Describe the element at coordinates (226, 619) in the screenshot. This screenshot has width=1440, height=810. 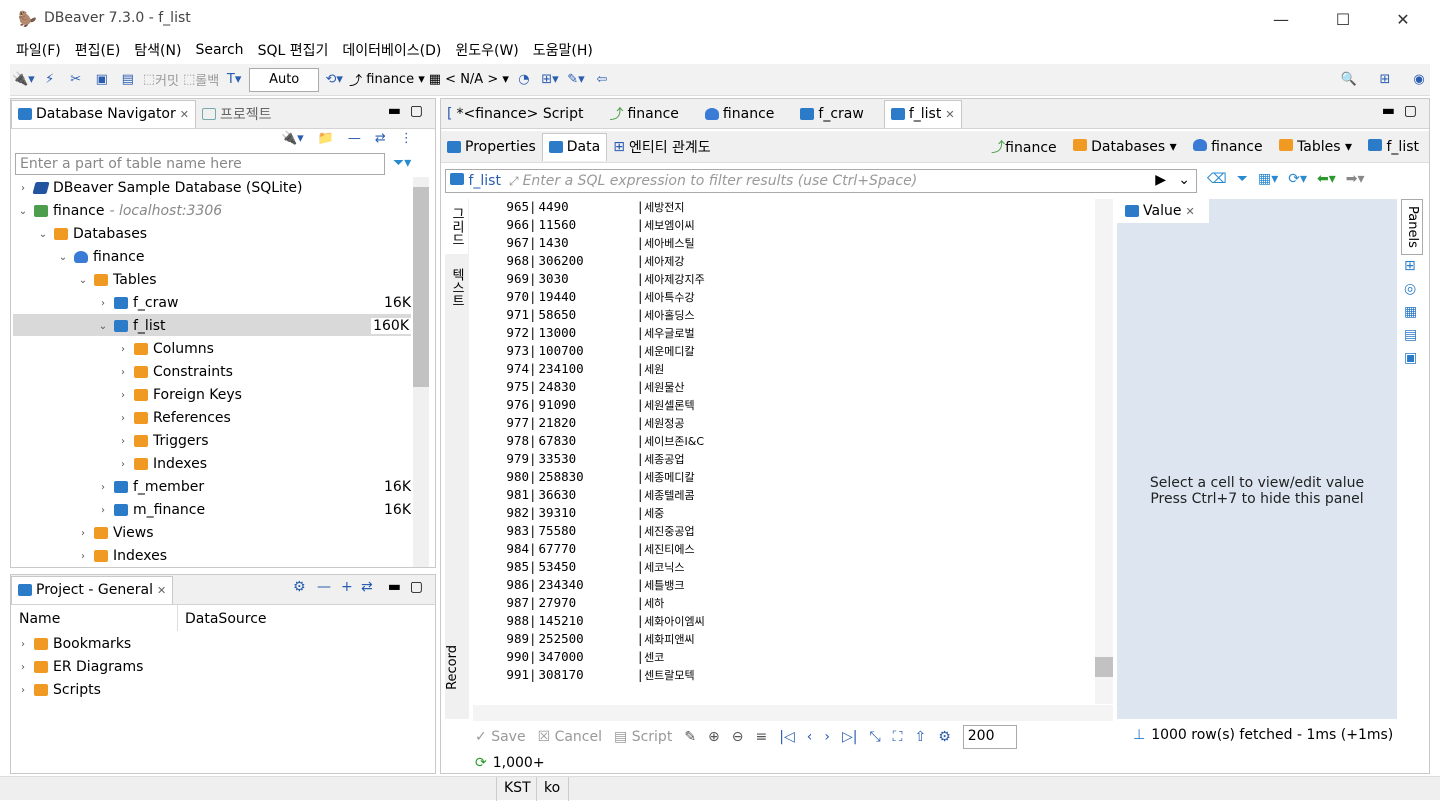
I see `column-header-datasource: DataSource` at that location.